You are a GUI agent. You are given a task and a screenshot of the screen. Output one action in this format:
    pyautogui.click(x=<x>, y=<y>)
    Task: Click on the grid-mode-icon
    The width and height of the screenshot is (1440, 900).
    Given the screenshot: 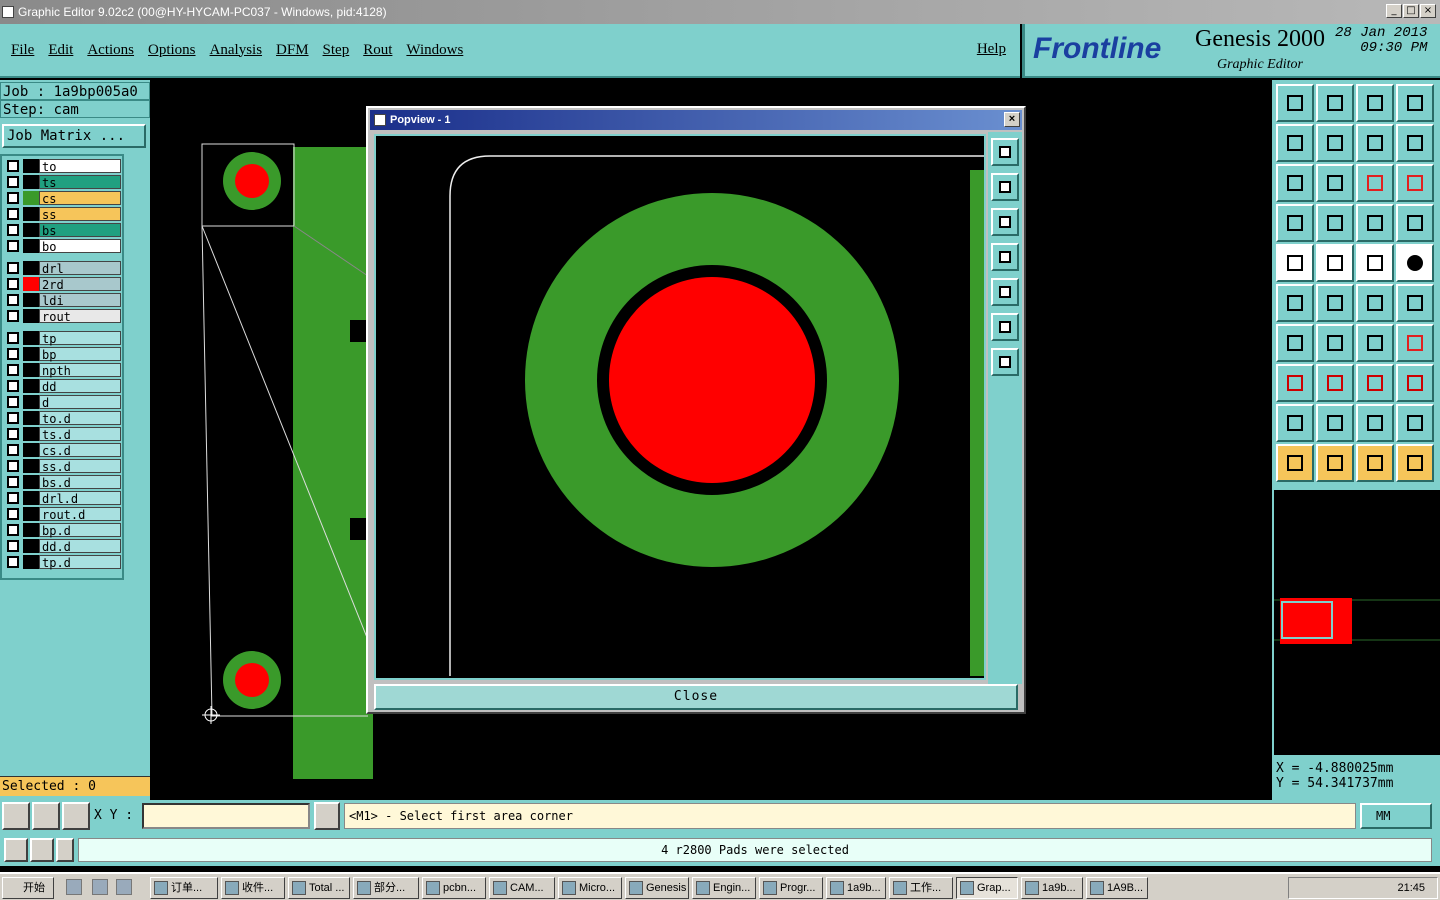 What is the action you would take?
    pyautogui.click(x=76, y=816)
    